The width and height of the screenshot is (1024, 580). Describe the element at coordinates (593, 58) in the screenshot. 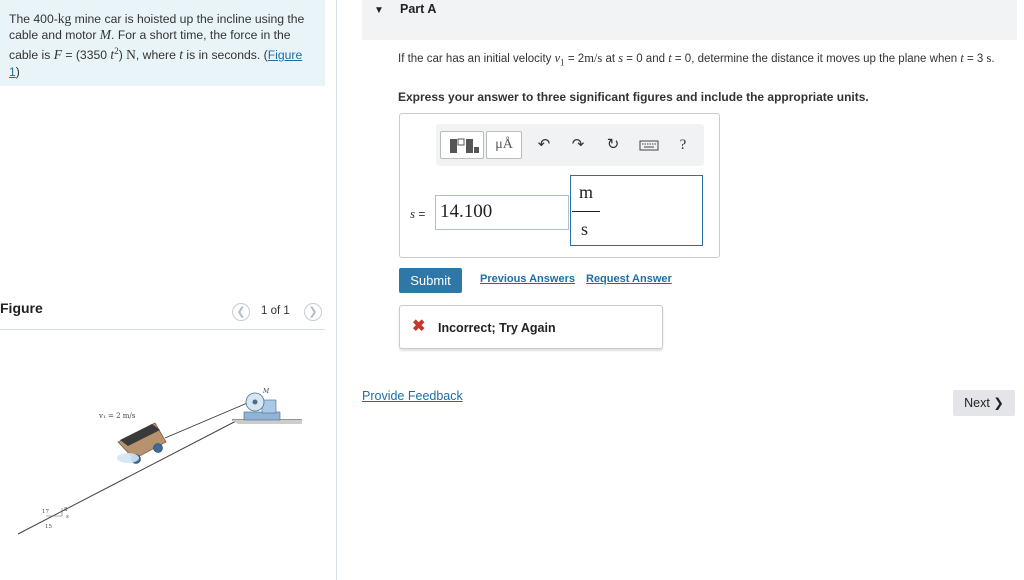

I see `velocity-unit: m/s` at that location.